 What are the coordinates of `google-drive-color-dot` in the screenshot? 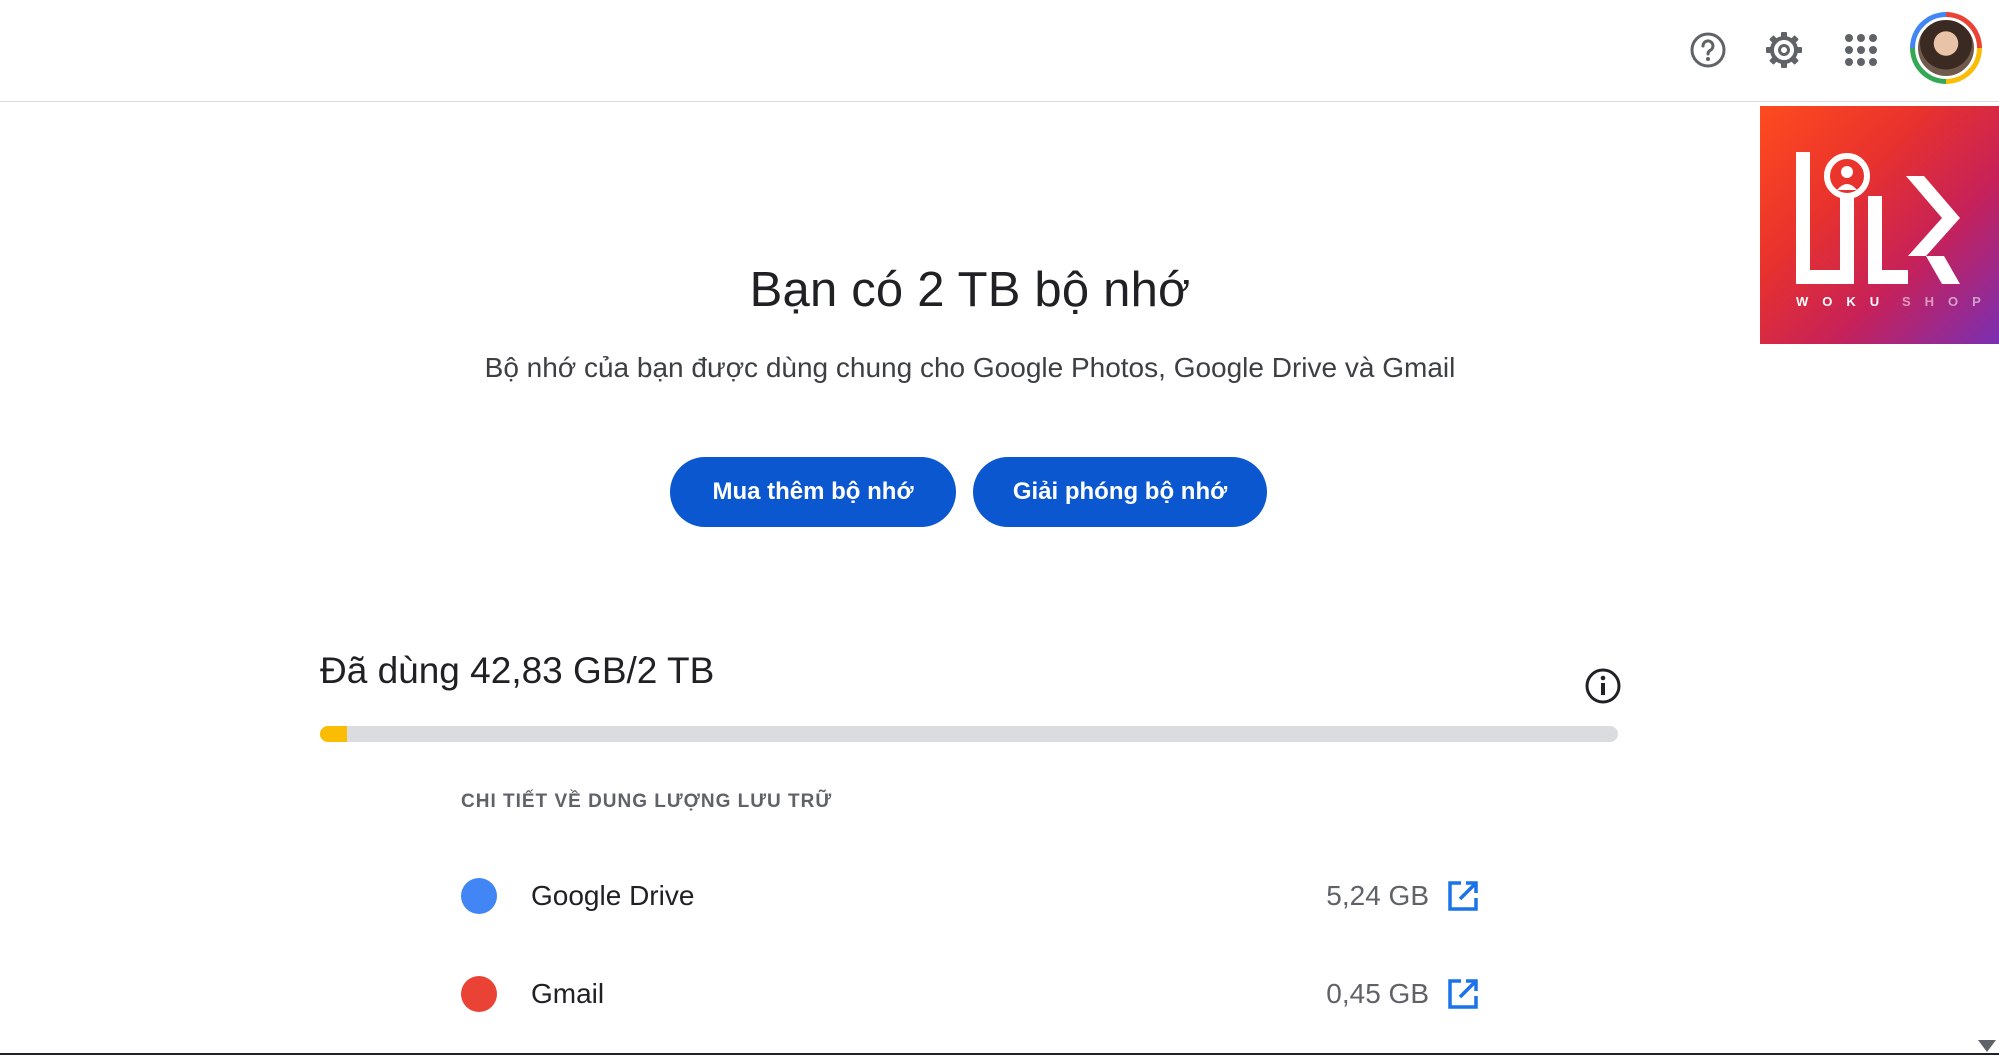 It's located at (479, 896).